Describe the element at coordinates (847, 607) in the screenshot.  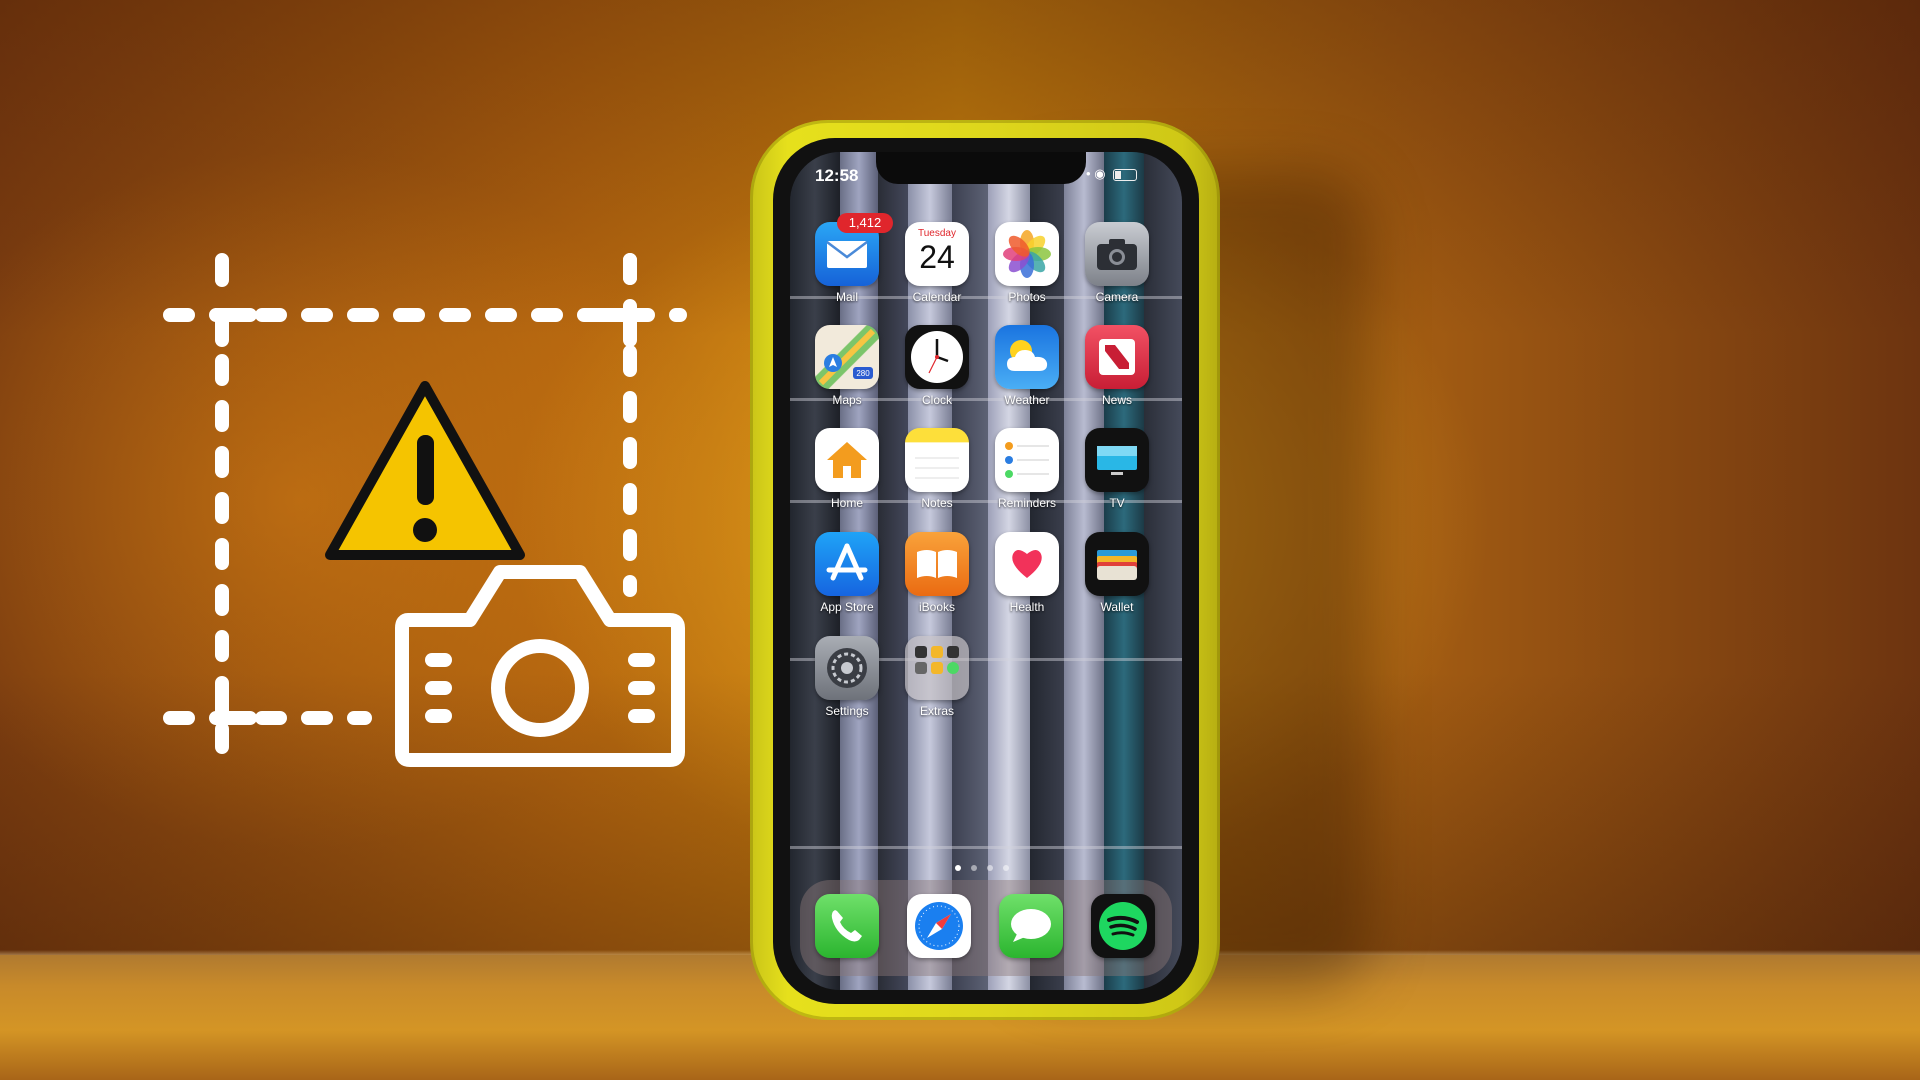
I see `app-label: App Store` at that location.